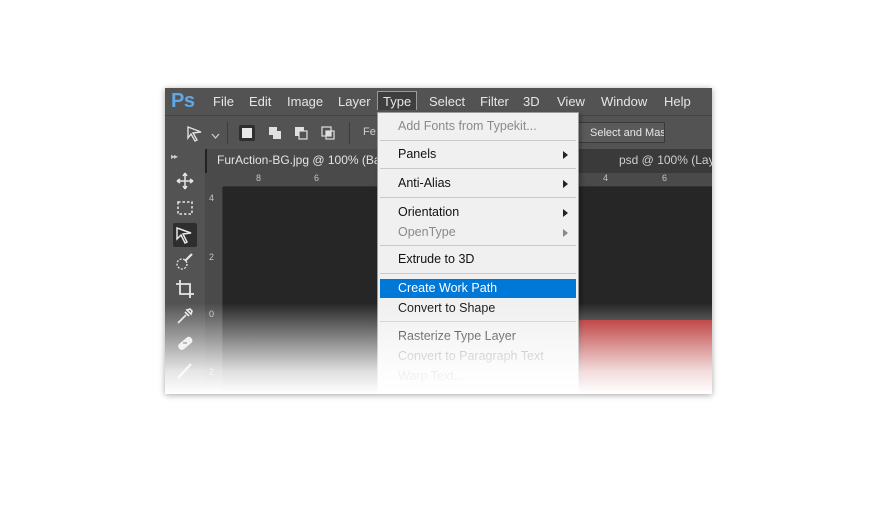 This screenshot has width=875, height=513. I want to click on menu-type: Type, so click(397, 100).